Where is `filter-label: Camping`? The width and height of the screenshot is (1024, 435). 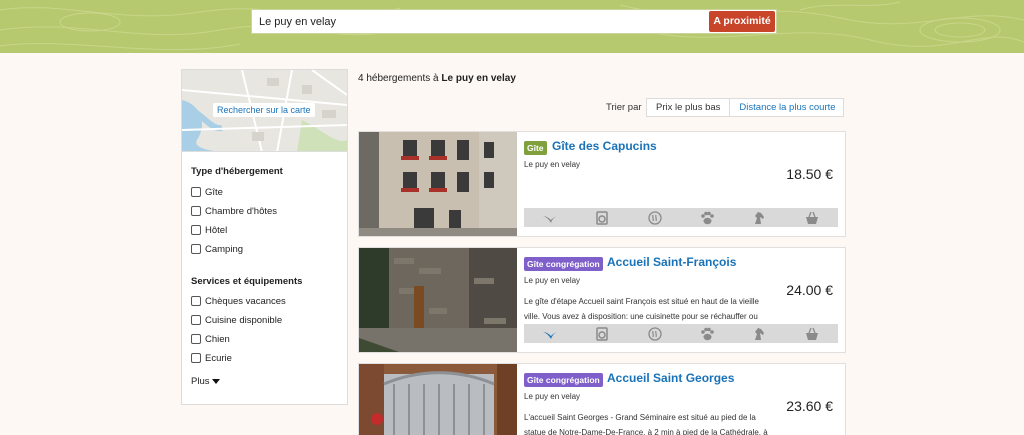 filter-label: Camping is located at coordinates (224, 249).